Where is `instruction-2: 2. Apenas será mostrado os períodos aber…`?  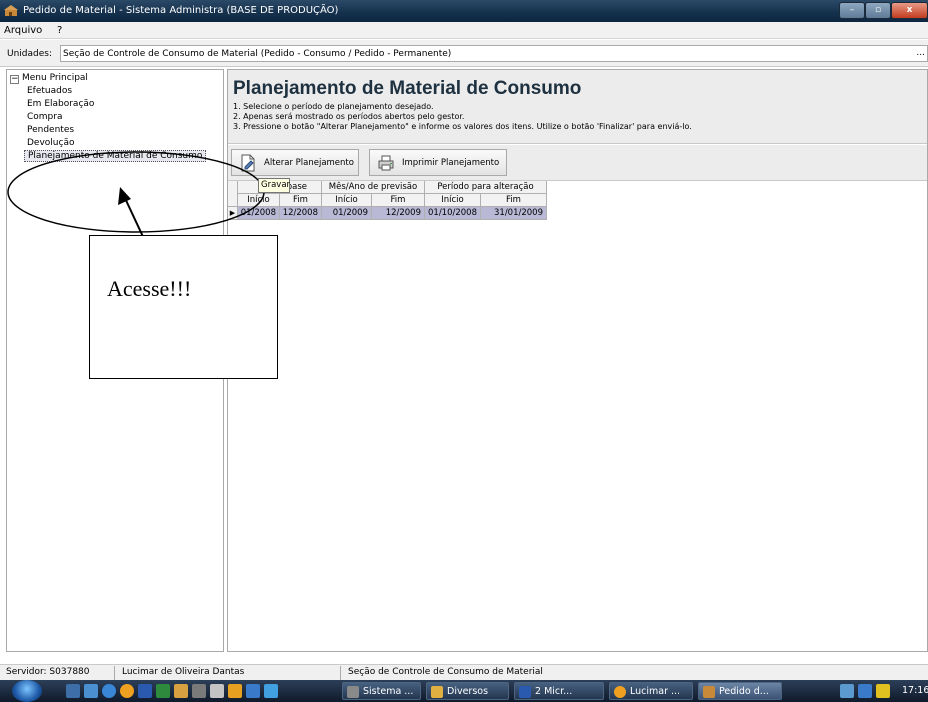 instruction-2: 2. Apenas será mostrado os períodos aber… is located at coordinates (349, 116).